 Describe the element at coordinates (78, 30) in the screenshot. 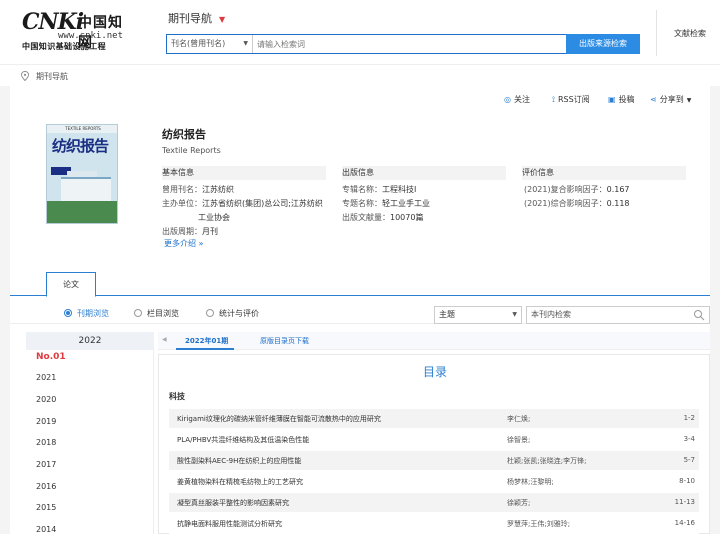

I see `cnki-logo: CNKi 中国知网 www.cnki.net 中国知识基础设施工程` at that location.